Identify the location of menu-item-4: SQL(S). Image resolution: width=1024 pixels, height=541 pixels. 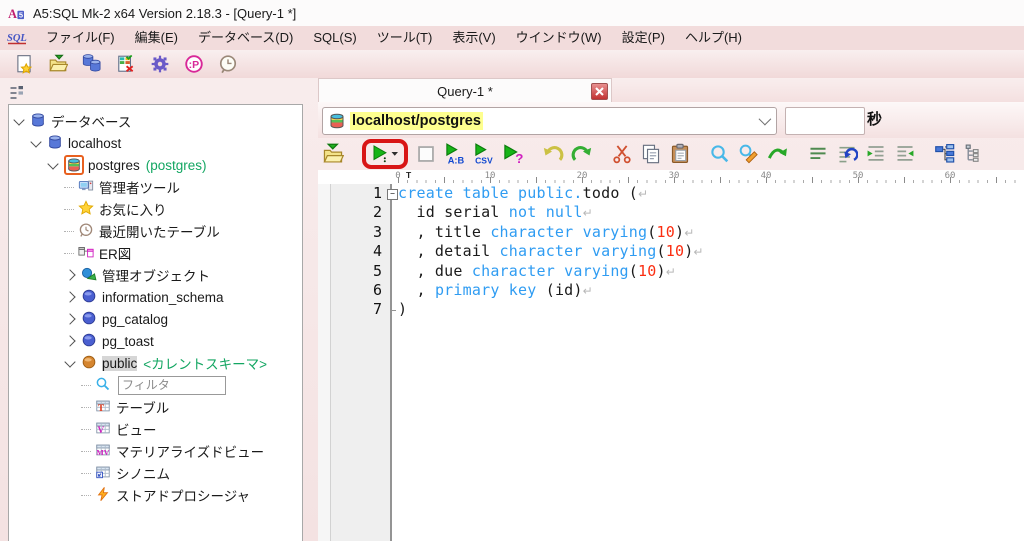
(334, 38).